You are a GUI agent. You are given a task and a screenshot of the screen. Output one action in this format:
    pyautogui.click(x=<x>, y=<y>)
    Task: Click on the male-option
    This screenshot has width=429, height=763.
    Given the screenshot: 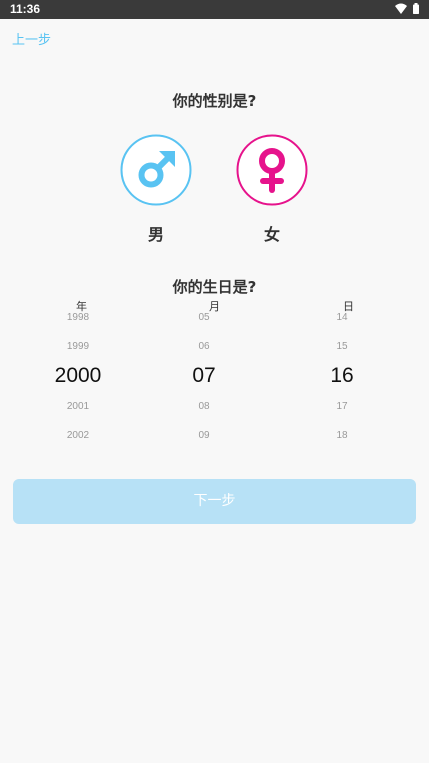 What is the action you would take?
    pyautogui.click(x=156, y=170)
    